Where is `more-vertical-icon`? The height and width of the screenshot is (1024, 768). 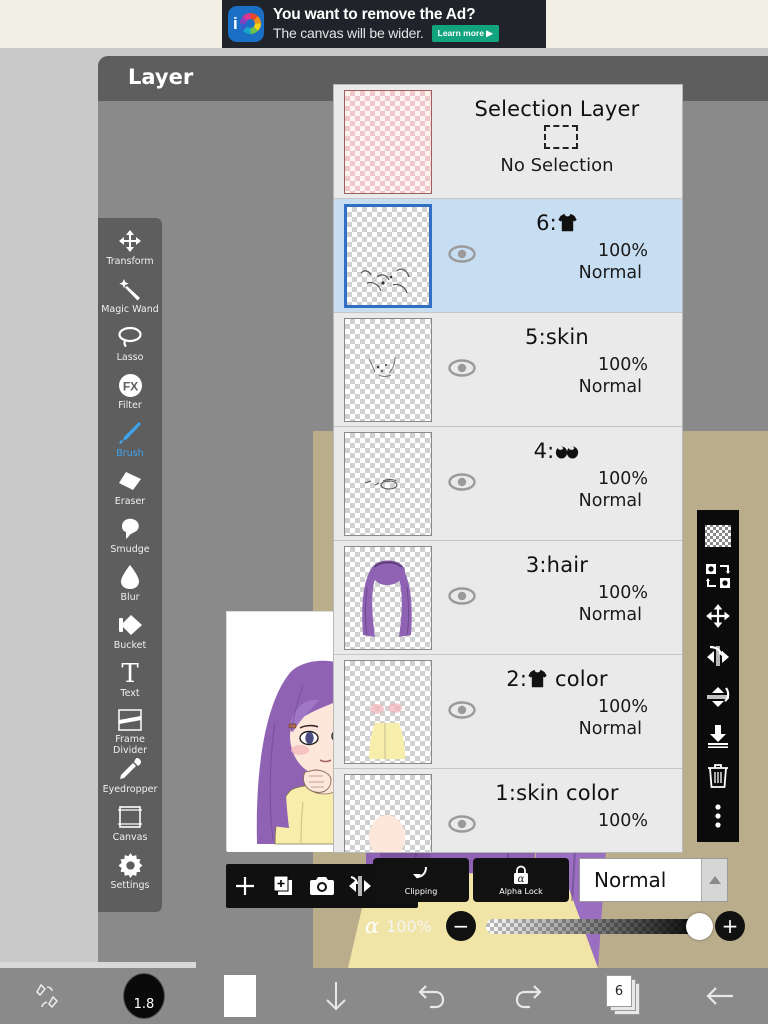 more-vertical-icon is located at coordinates (718, 816).